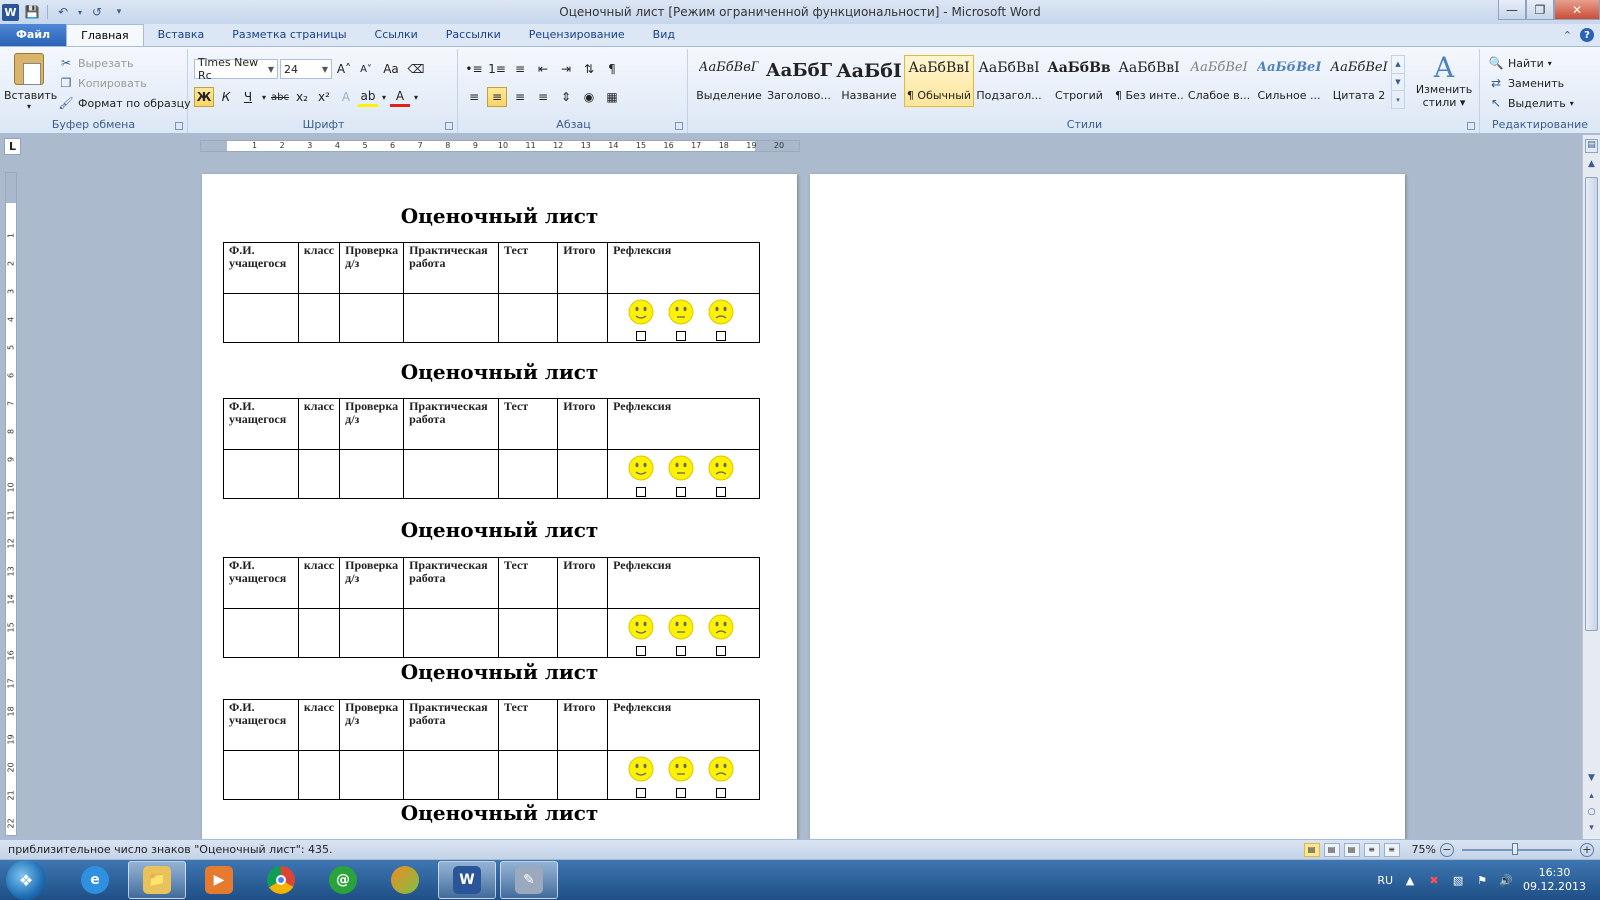  I want to click on vertical-scrollbar: ▤ ▲ ▼ ▴ ○ ▾, so click(1591, 487).